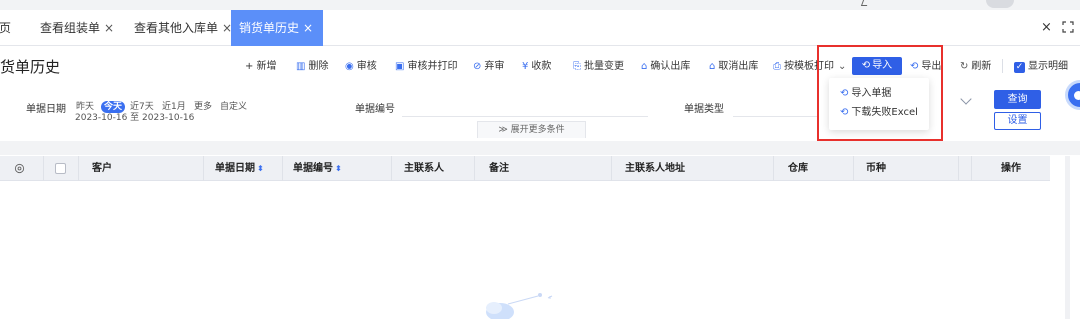 The width and height of the screenshot is (1080, 319). Describe the element at coordinates (525, 116) in the screenshot. I see `doc-no-input` at that location.